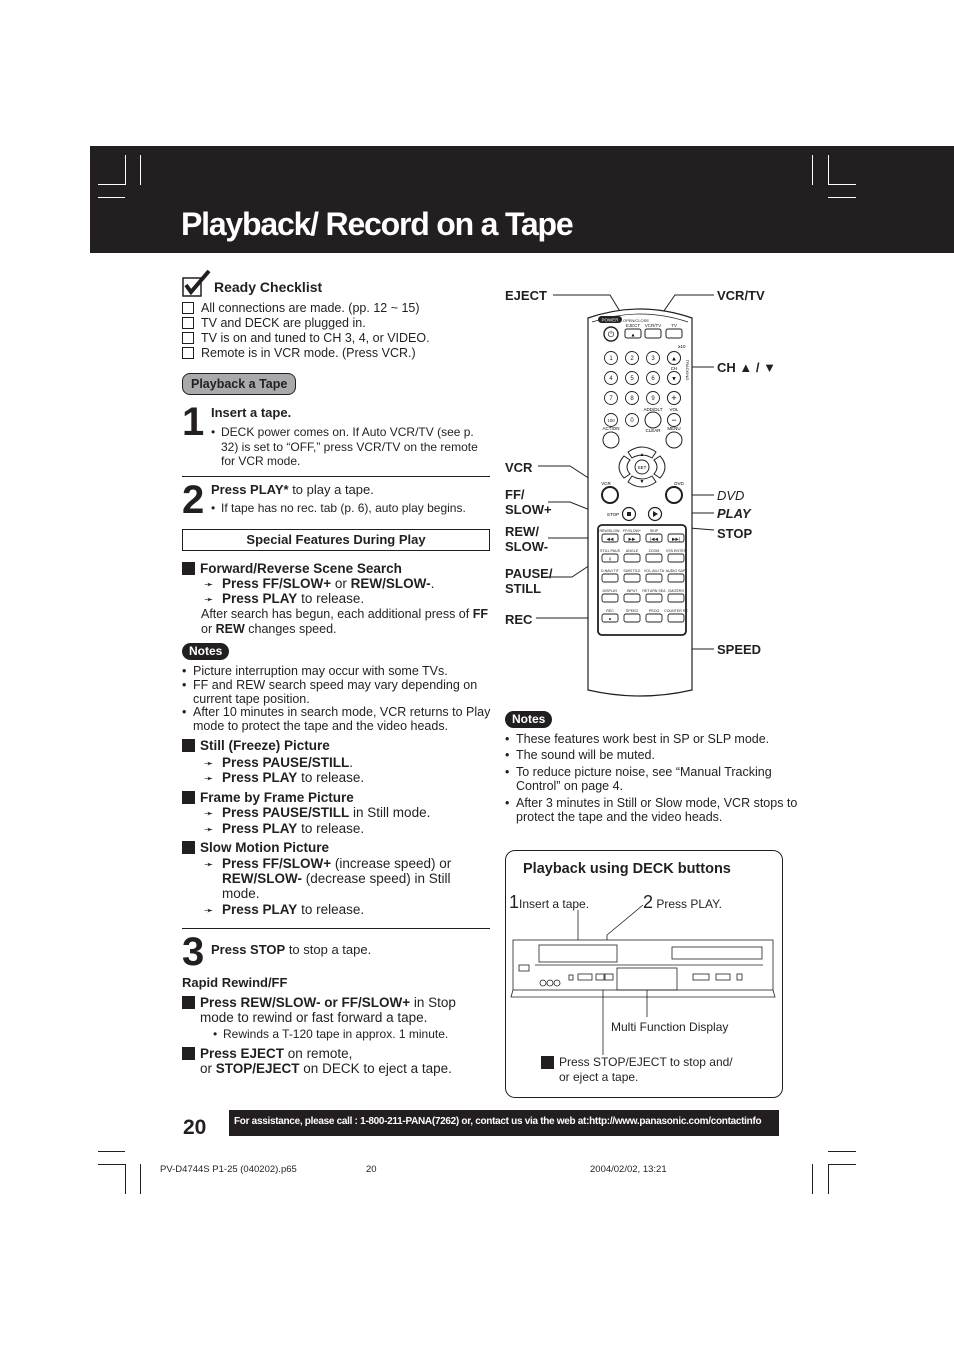 This screenshot has width=954, height=1351. Describe the element at coordinates (610, 571) in the screenshot. I see `remote-button-label: D.NAVI TIT` at that location.